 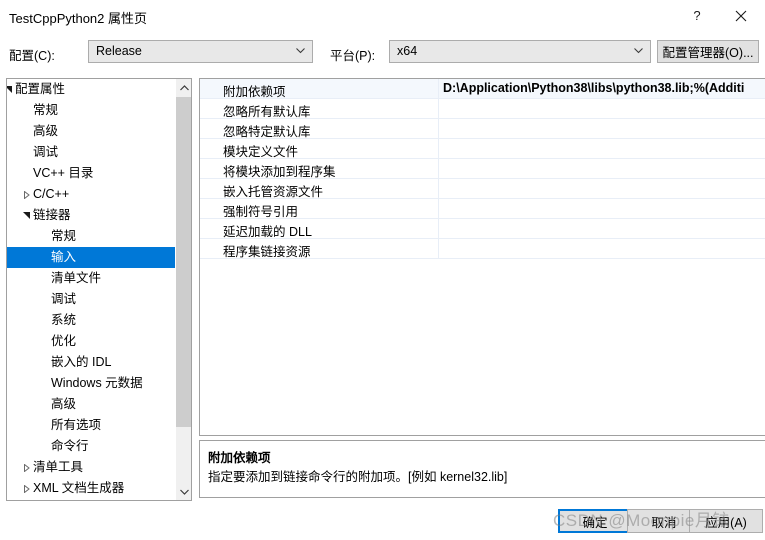 What do you see at coordinates (595, 521) in the screenshot?
I see `ok-button: 确定` at bounding box center [595, 521].